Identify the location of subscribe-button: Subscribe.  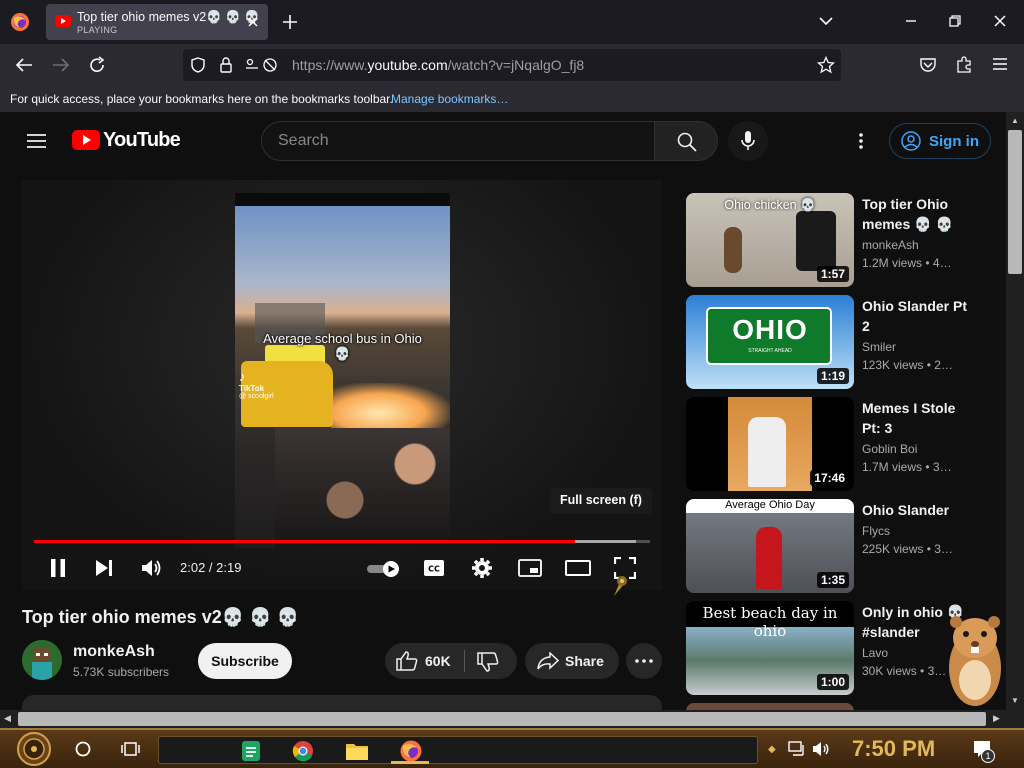
(245, 661).